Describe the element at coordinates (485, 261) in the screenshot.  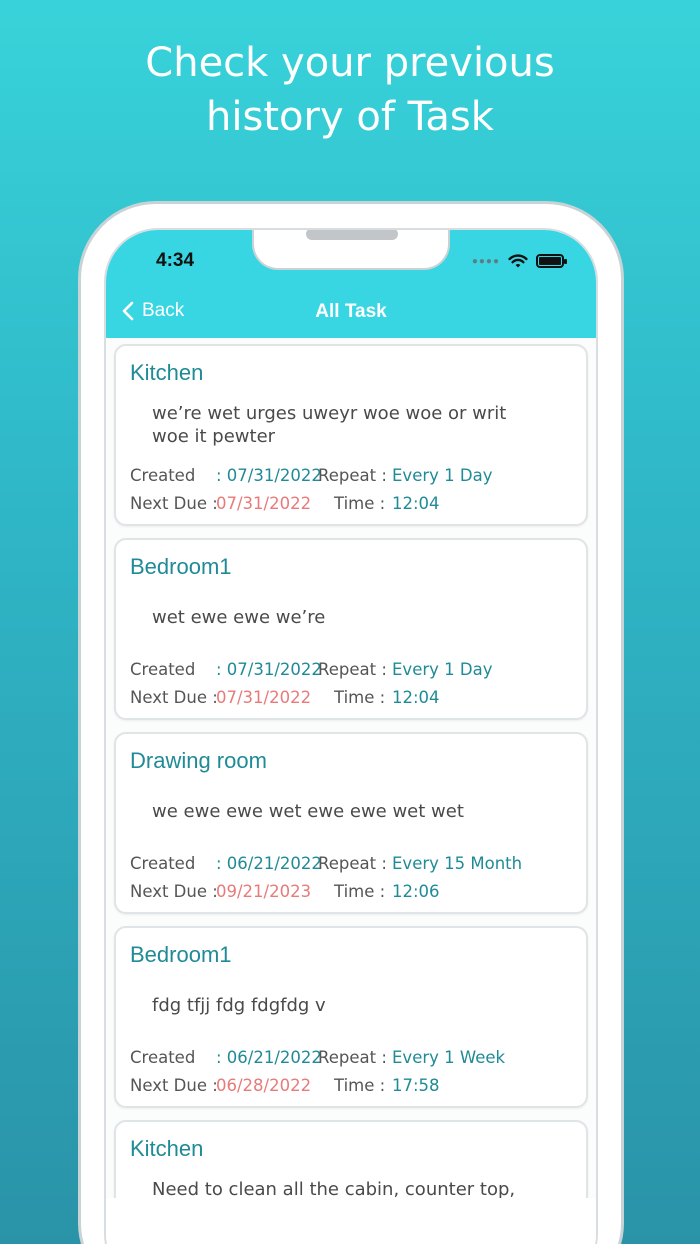
I see `signal-dots-icon: ●●●●` at that location.